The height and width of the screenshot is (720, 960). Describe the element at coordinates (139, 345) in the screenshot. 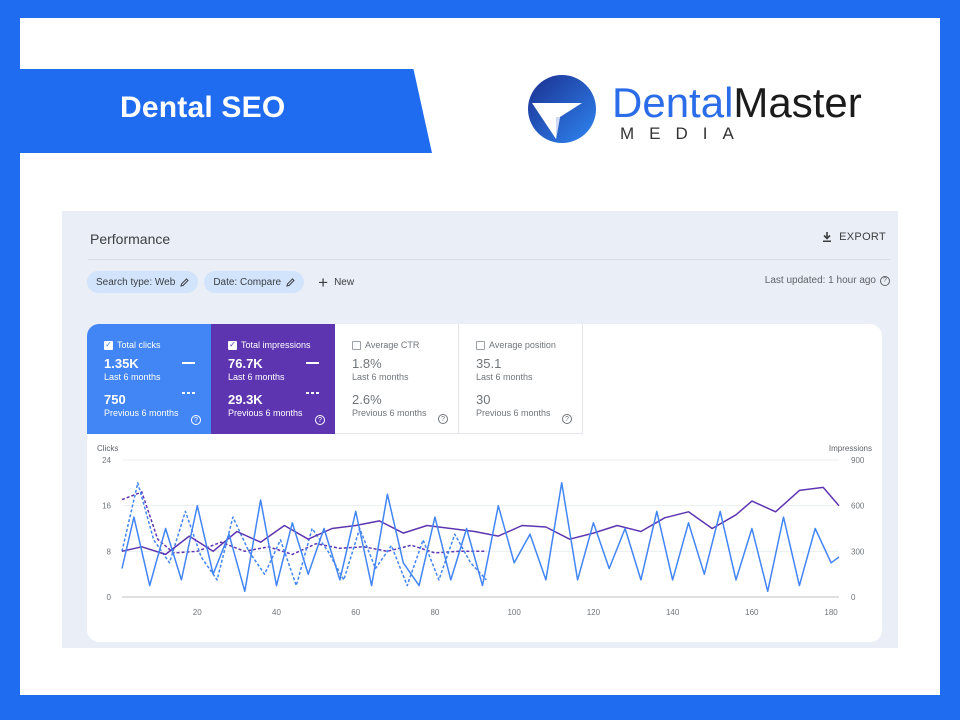

I see `metric-label: Total clicks` at that location.